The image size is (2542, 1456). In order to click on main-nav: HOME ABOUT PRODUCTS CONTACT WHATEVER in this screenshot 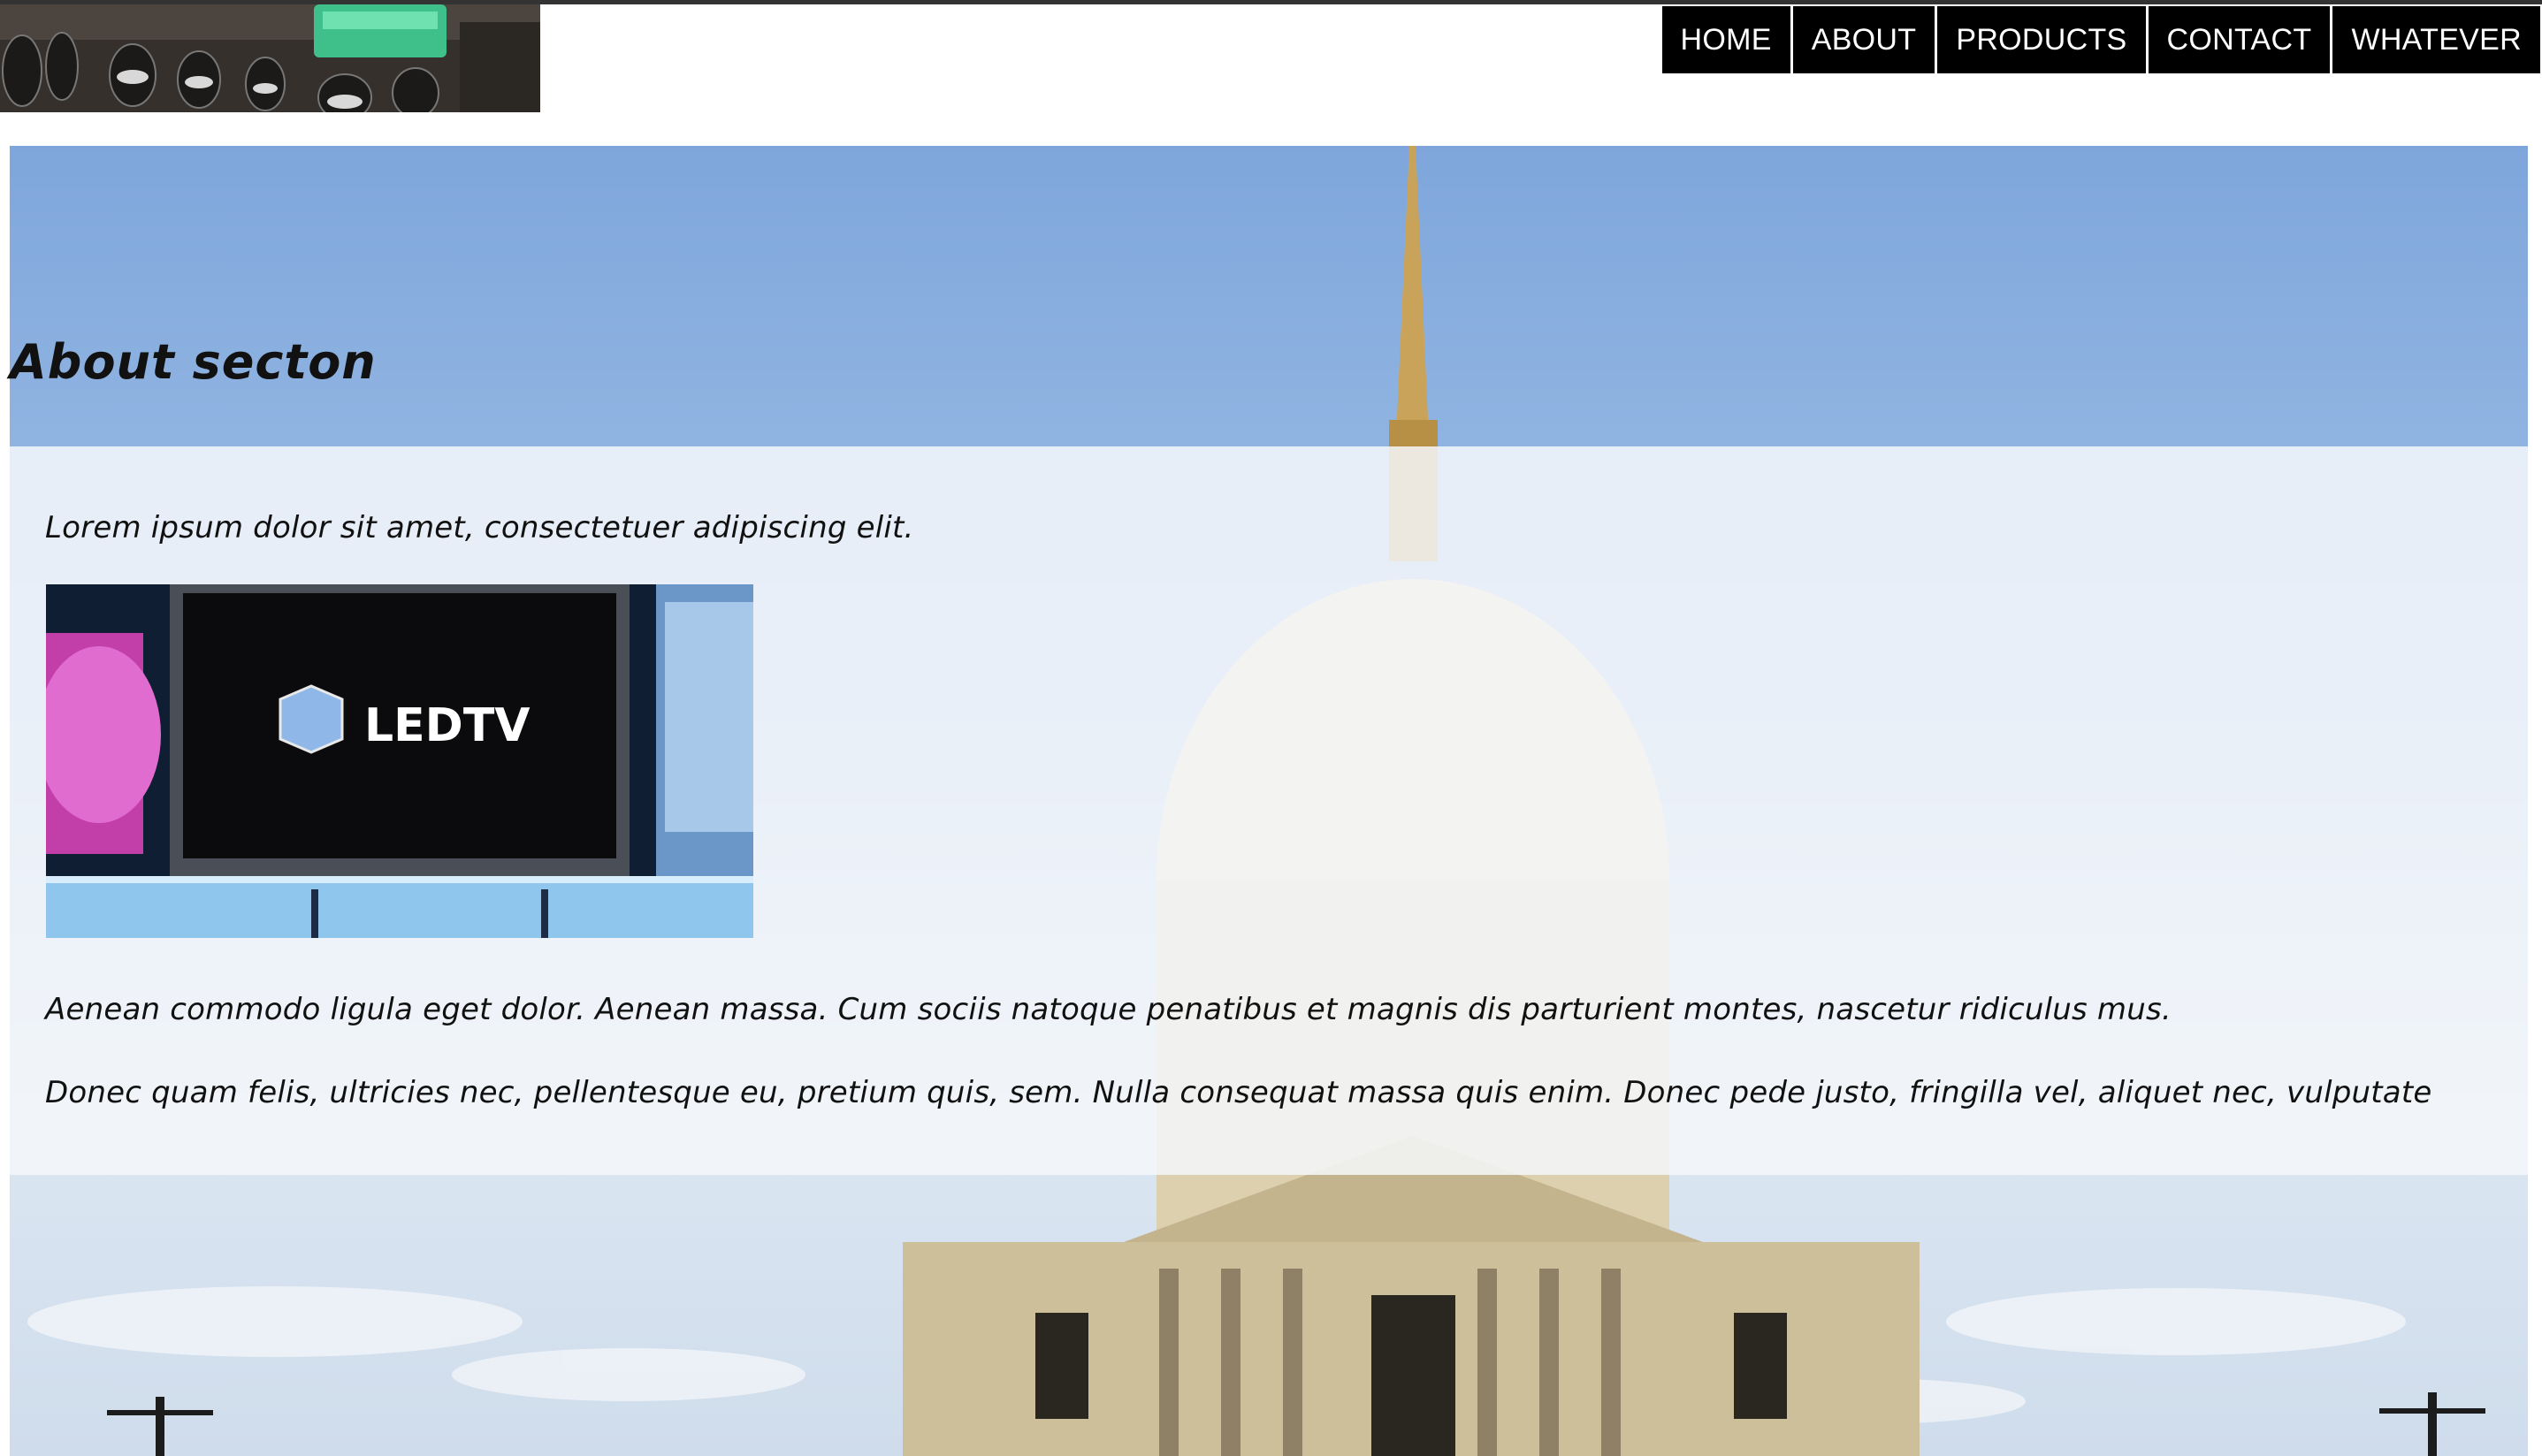, I will do `click(2100, 39)`.